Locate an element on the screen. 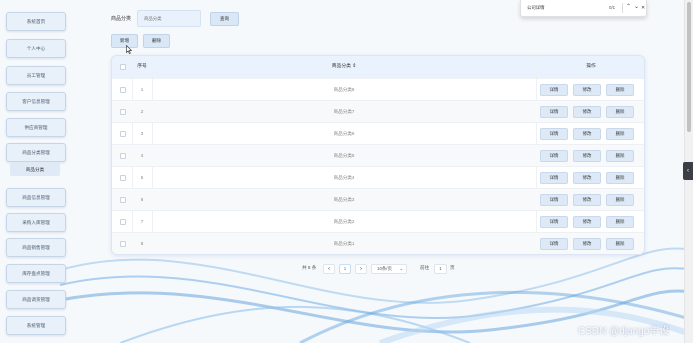  category-search-input is located at coordinates (169, 18).